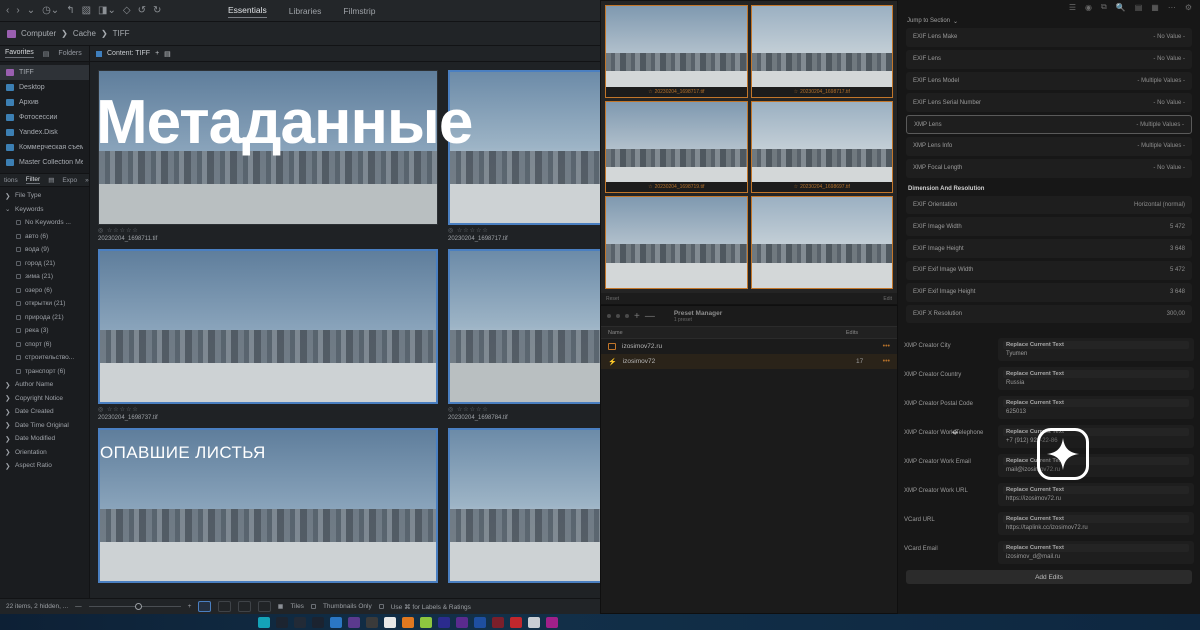 This screenshot has height=630, width=1200. What do you see at coordinates (676, 147) in the screenshot?
I see `lightroom-thumbnail: ☆ 20230204_1698719.tif` at bounding box center [676, 147].